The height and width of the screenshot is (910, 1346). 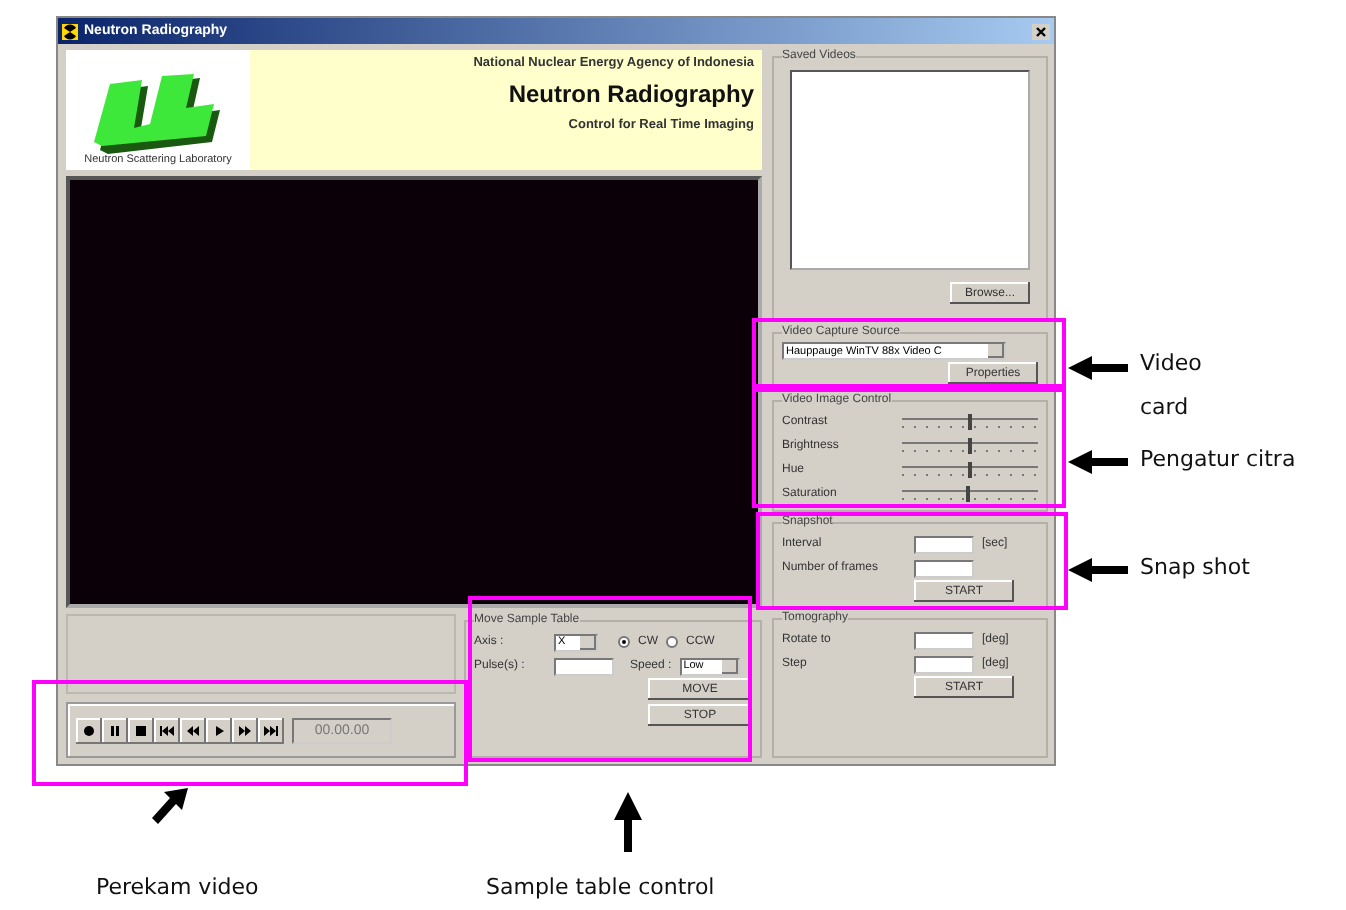 I want to click on pulse-field, so click(x=584, y=666).